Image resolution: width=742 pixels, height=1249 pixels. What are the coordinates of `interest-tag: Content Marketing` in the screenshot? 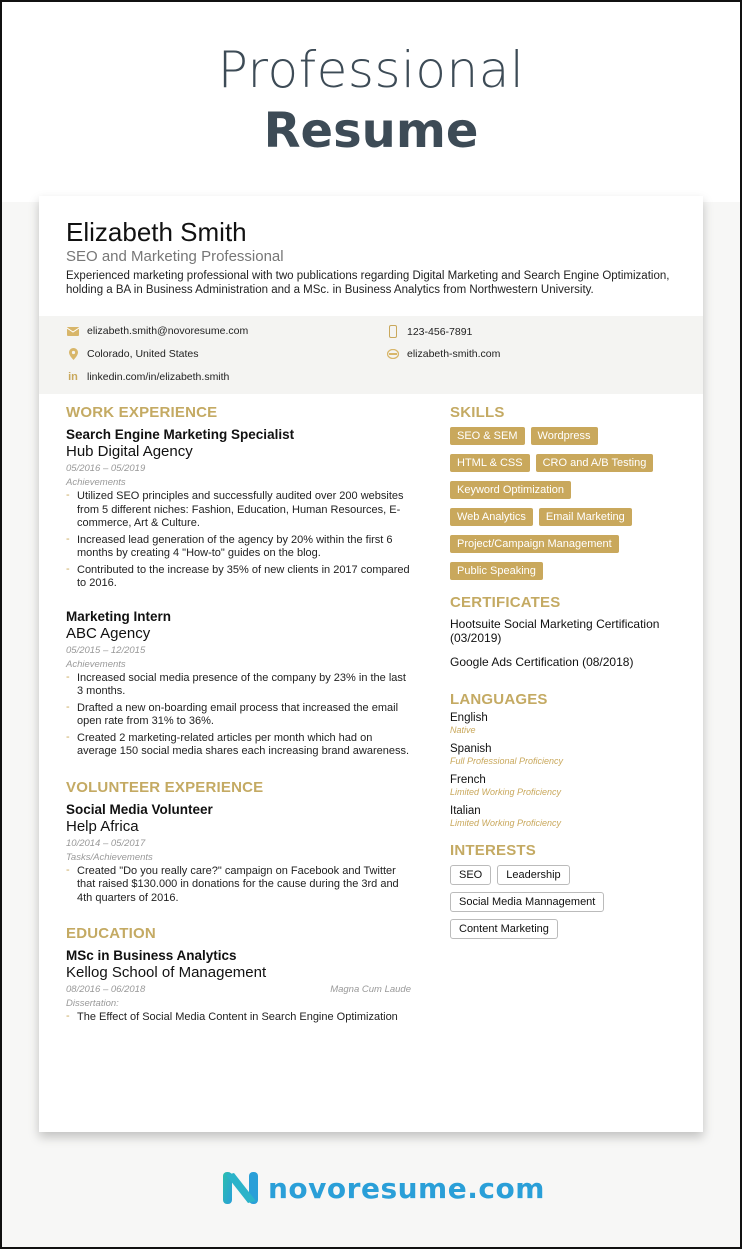 It's located at (504, 929).